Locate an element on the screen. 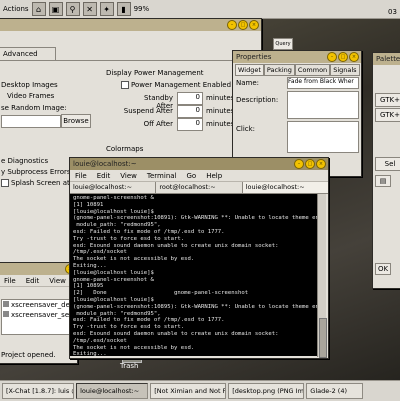 This screenshot has width=400, height=401. battery-percent: 99% is located at coordinates (141, 9).